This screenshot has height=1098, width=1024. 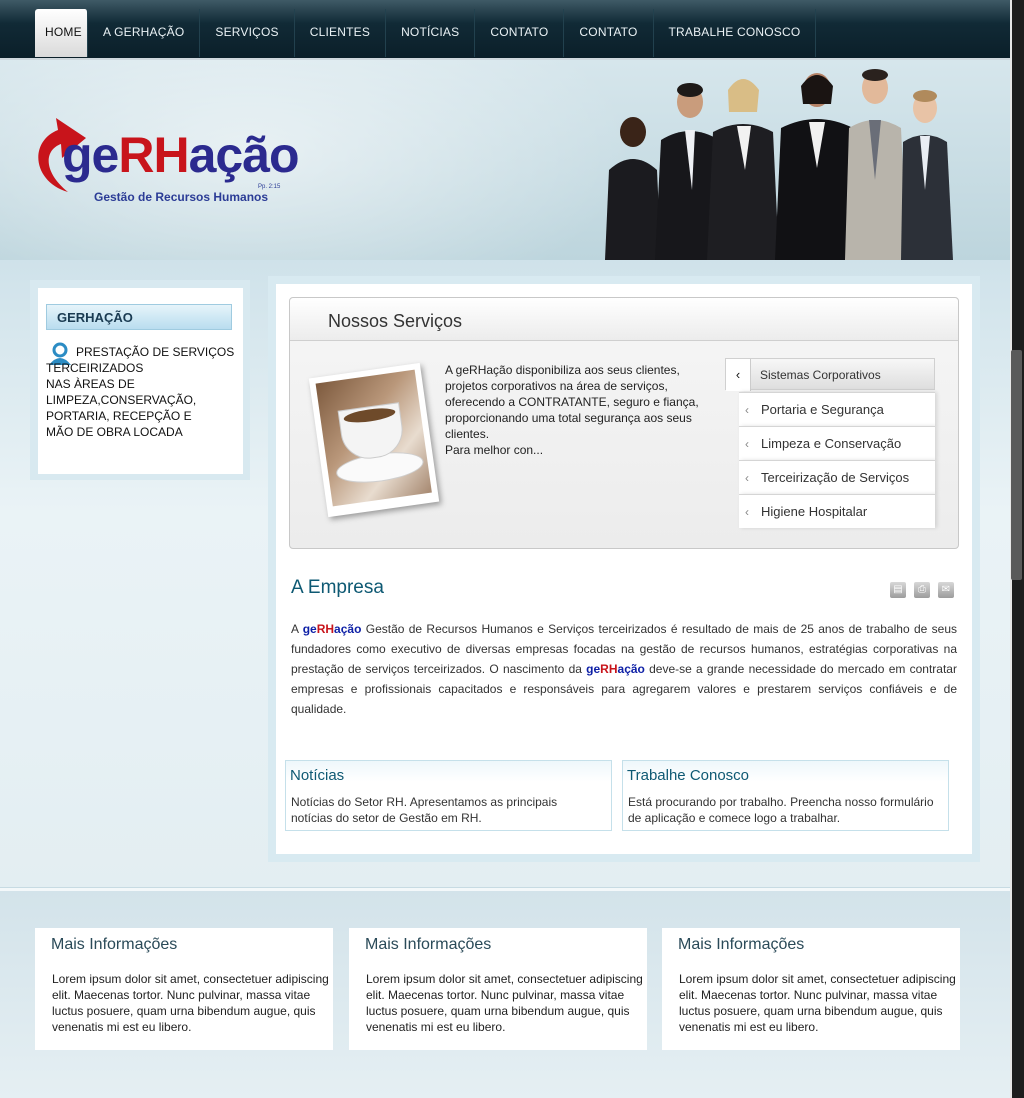 I want to click on services-menu-active: ‹ Sistemas Corporativos, so click(x=830, y=374).